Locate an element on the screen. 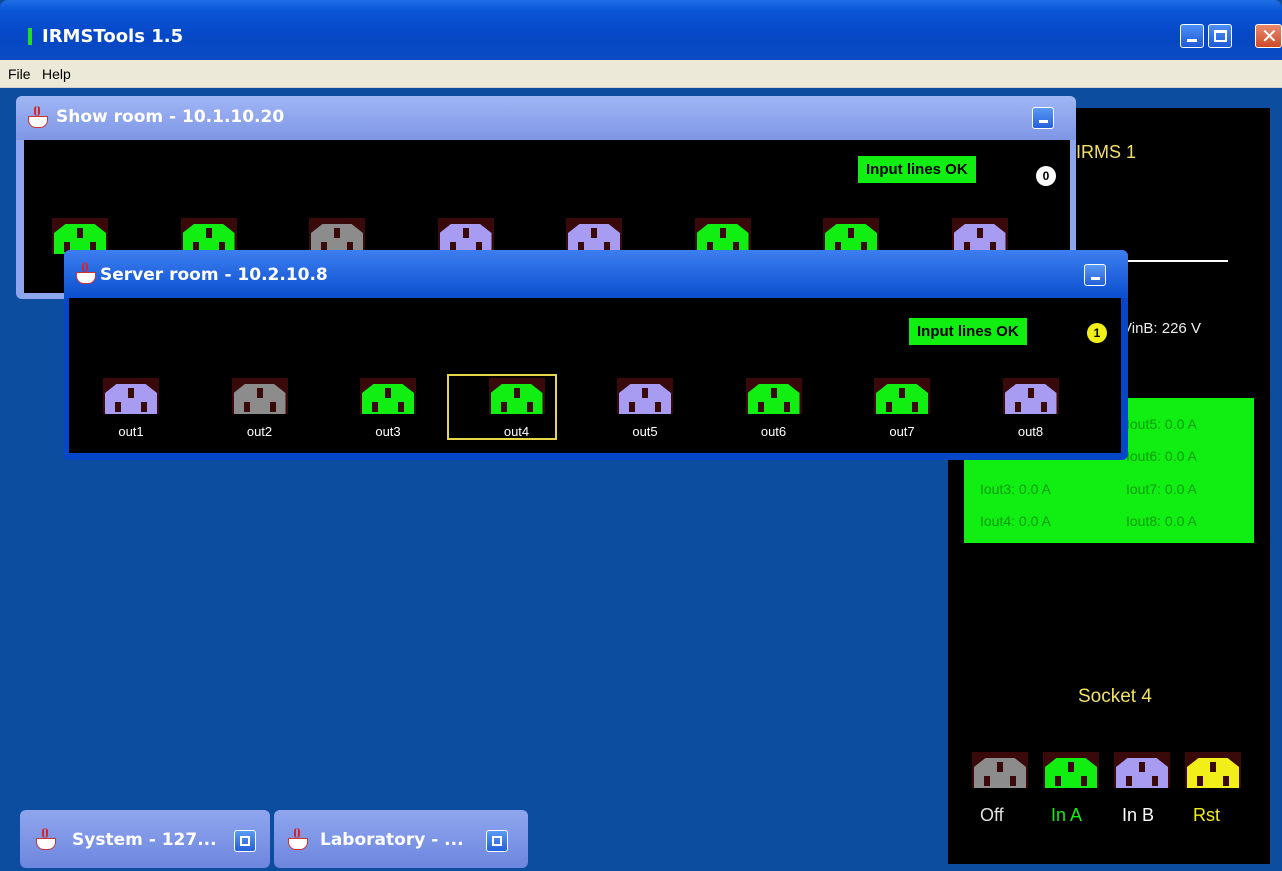 The height and width of the screenshot is (871, 1282). socket-button-label: In A is located at coordinates (1067, 815).